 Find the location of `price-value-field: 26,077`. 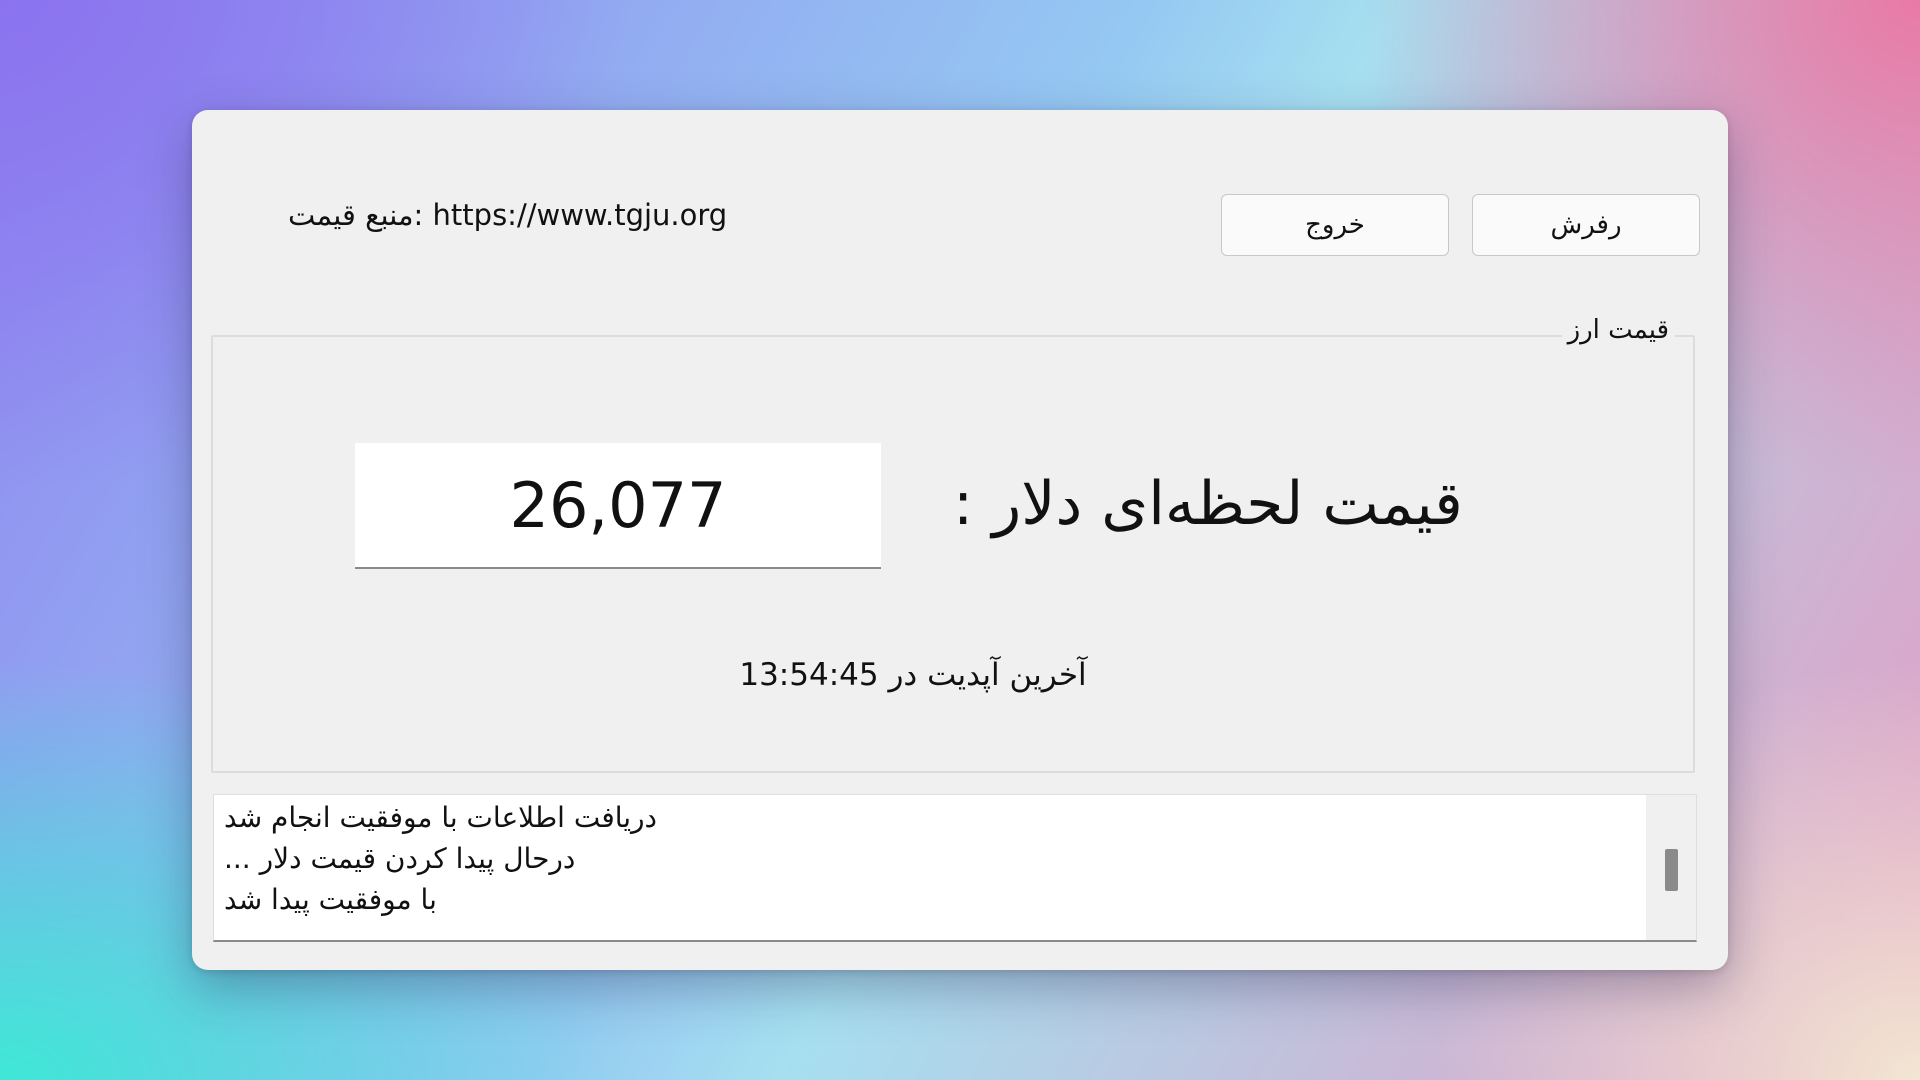

price-value-field: 26,077 is located at coordinates (618, 506).